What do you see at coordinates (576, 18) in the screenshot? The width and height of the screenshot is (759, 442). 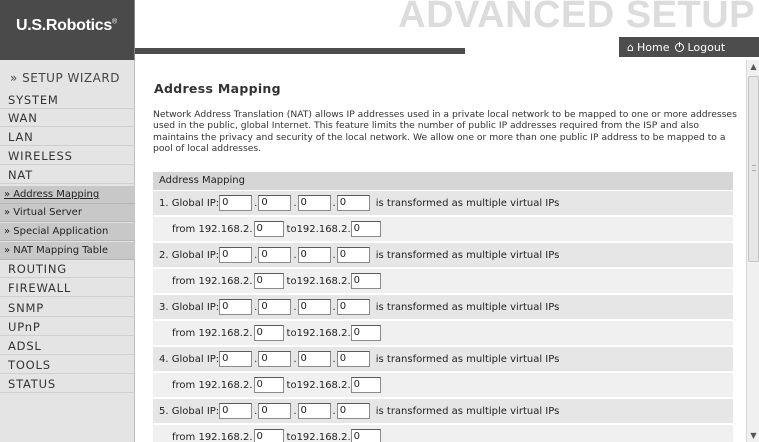 I see `page-banner-title: ADVANCED SETUP` at bounding box center [576, 18].